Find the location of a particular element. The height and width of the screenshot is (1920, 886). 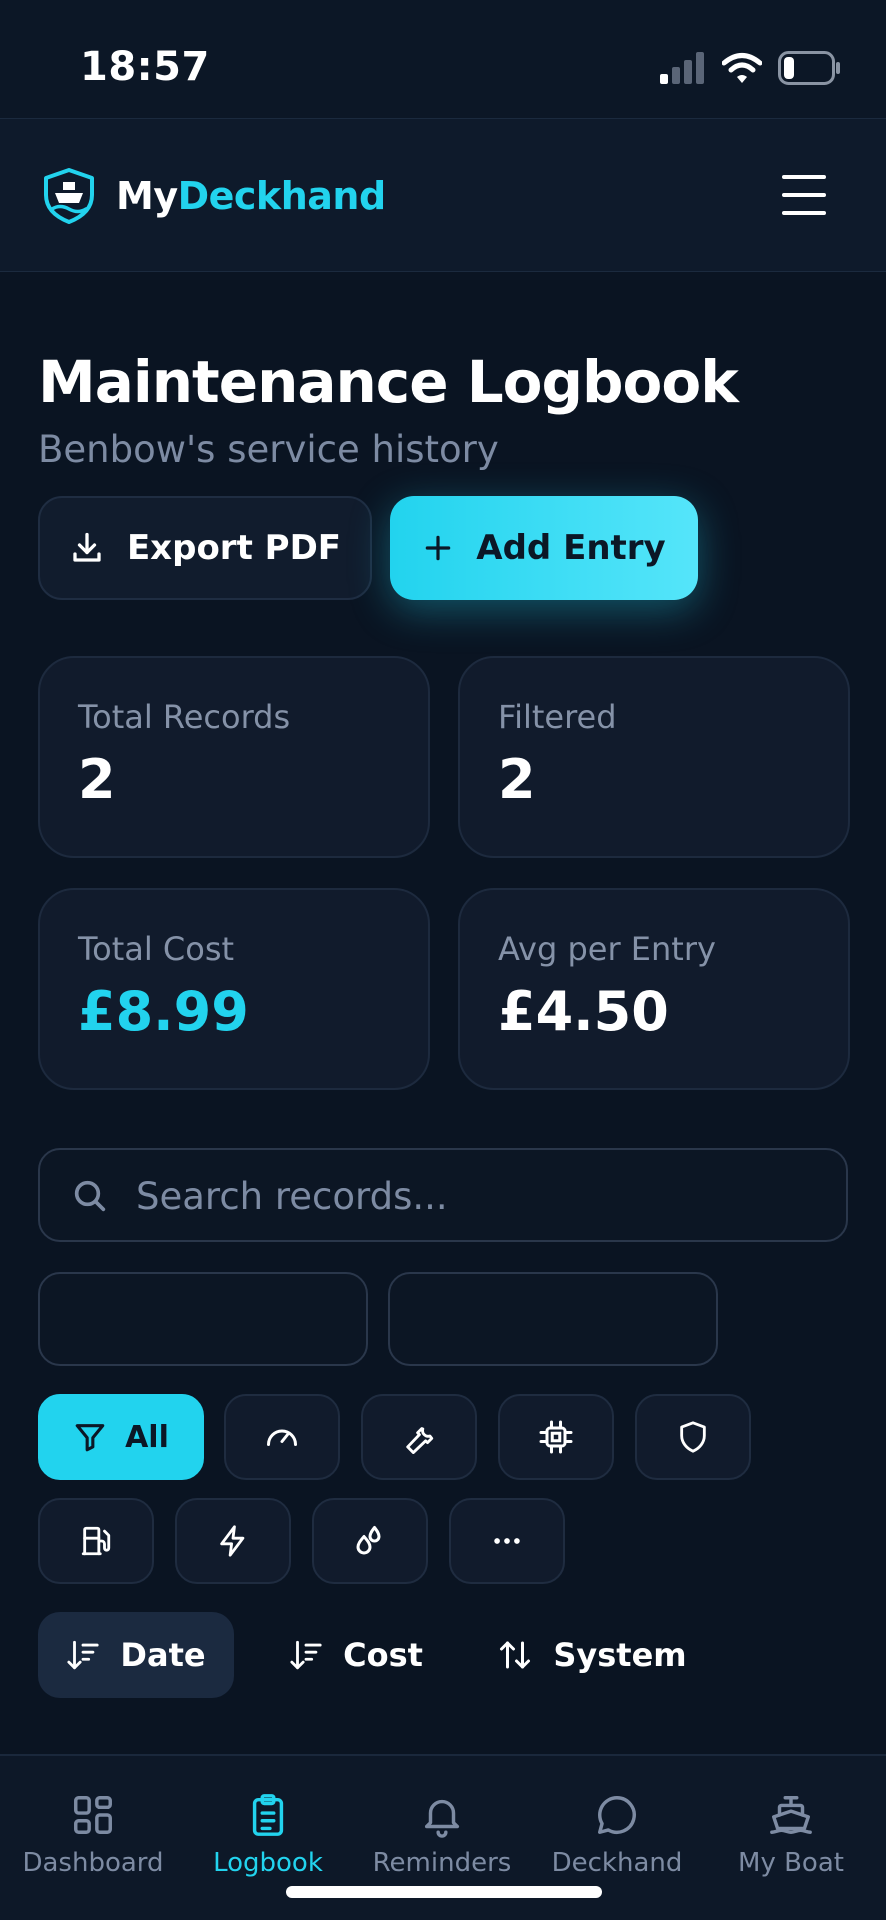

brand-logo: MyDeckhand is located at coordinates (214, 196).